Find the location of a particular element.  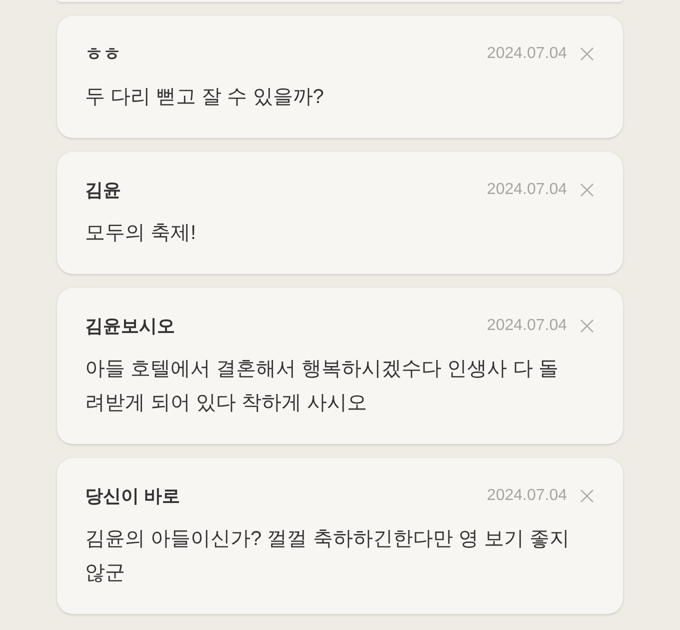

comment-author: 김윤보시오 is located at coordinates (130, 326).